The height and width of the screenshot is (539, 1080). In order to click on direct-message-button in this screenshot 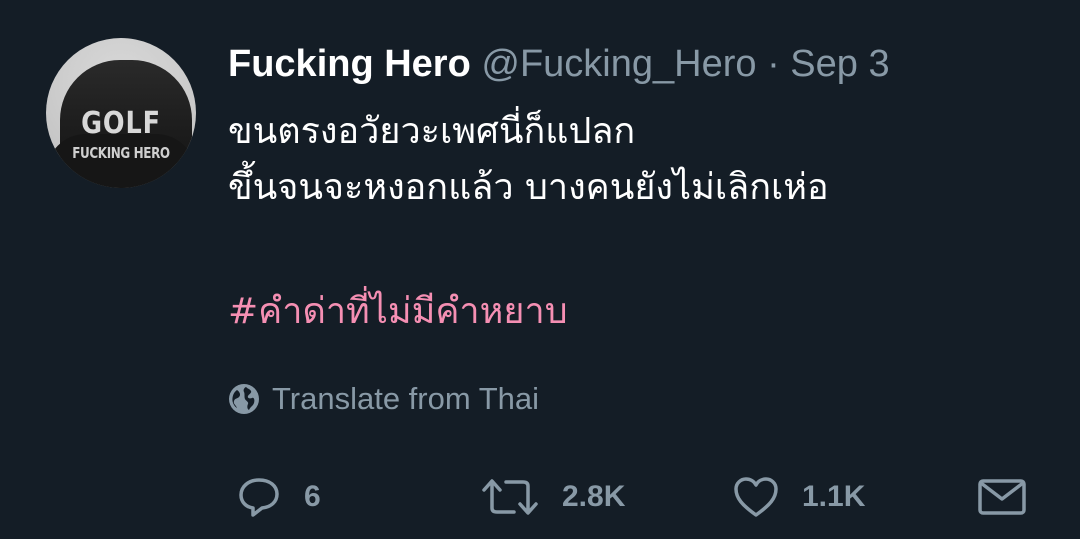, I will do `click(1002, 497)`.